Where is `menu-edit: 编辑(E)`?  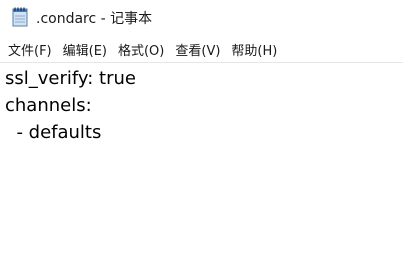
menu-edit: 编辑(E) is located at coordinates (85, 49).